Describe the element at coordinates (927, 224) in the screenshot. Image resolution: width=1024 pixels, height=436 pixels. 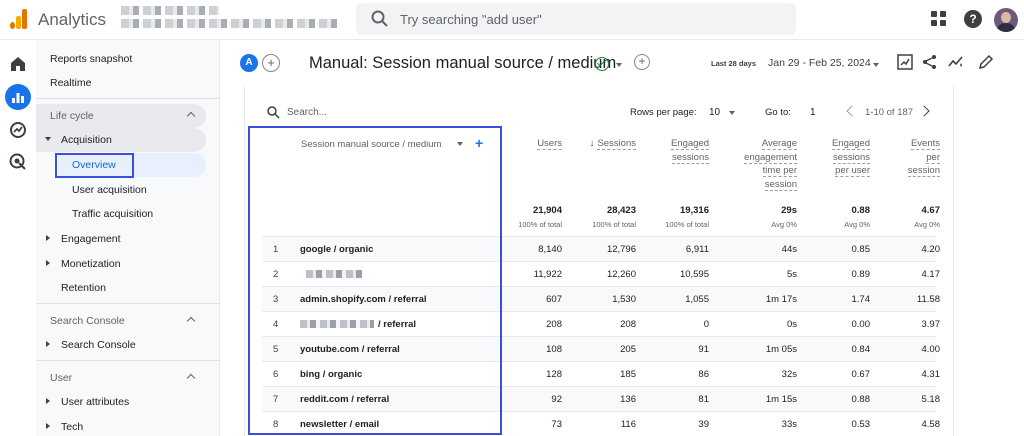
I see `metric-total-percent: Avg 0%` at that location.